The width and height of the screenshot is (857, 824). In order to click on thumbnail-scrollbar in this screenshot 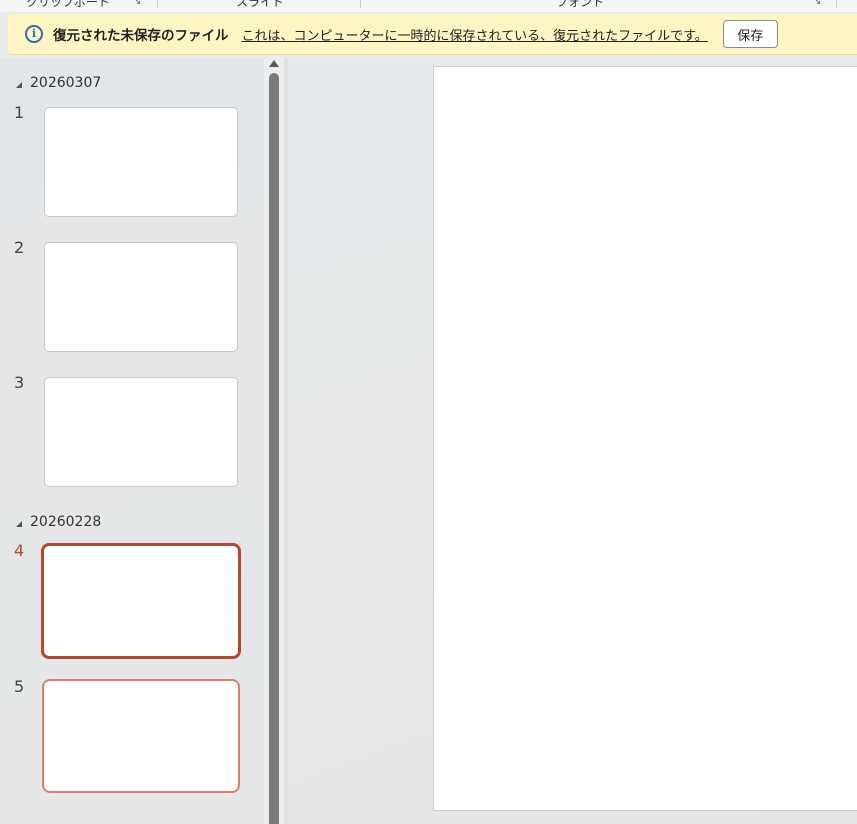, I will do `click(274, 441)`.